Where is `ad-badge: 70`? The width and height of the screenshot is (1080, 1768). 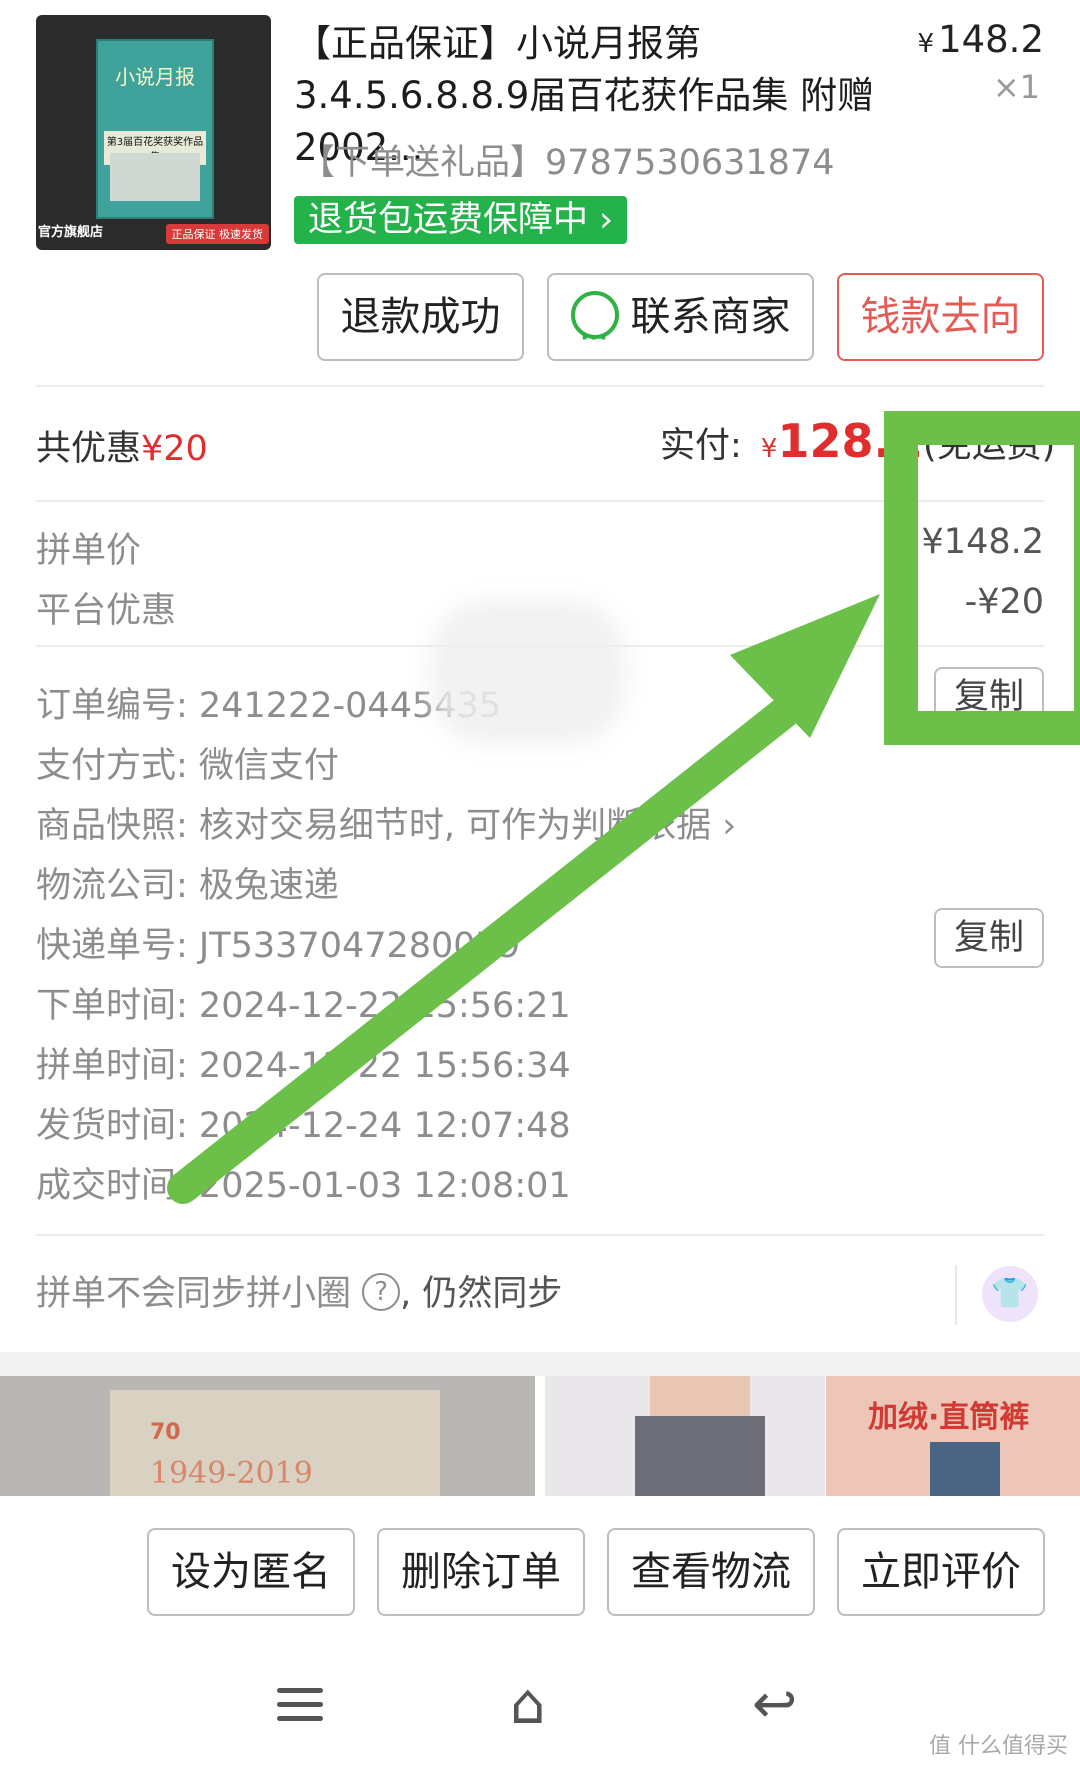
ad-badge: 70 is located at coordinates (165, 1432).